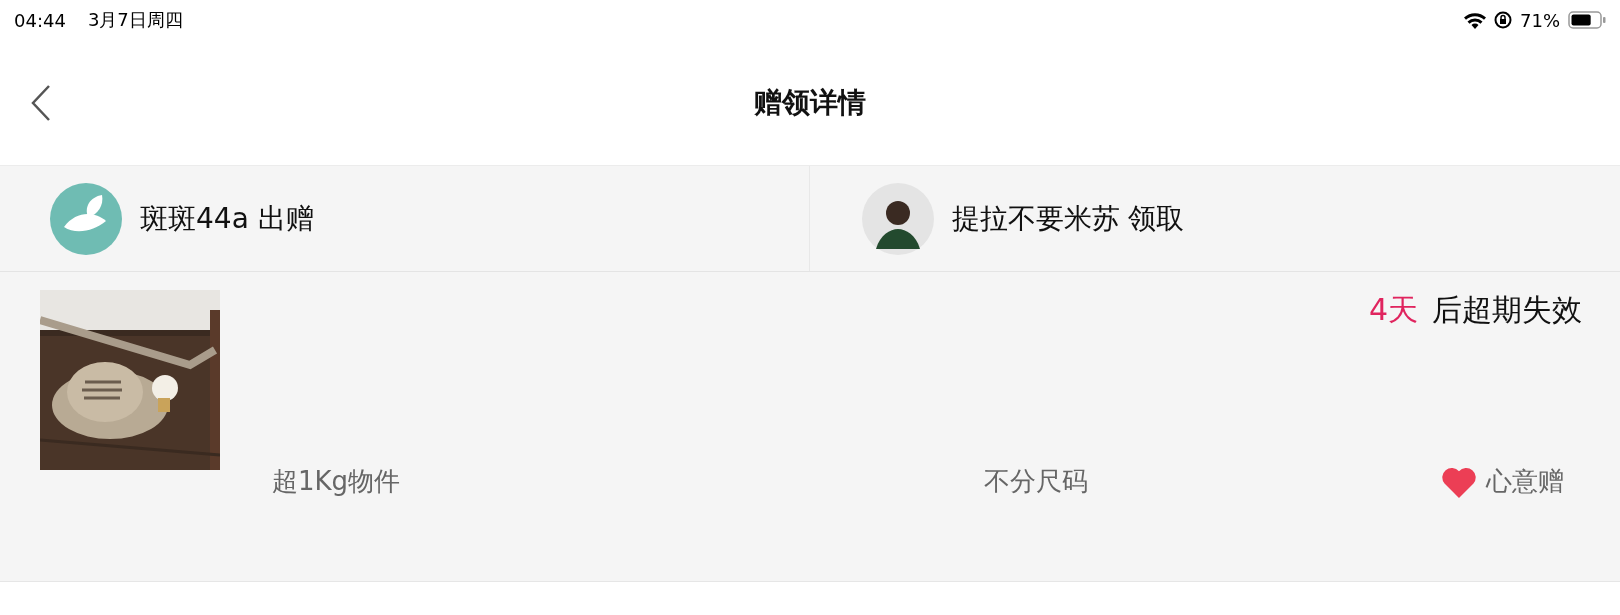  Describe the element at coordinates (227, 218) in the screenshot. I see `user-name: 斑斑44a 出赠` at that location.